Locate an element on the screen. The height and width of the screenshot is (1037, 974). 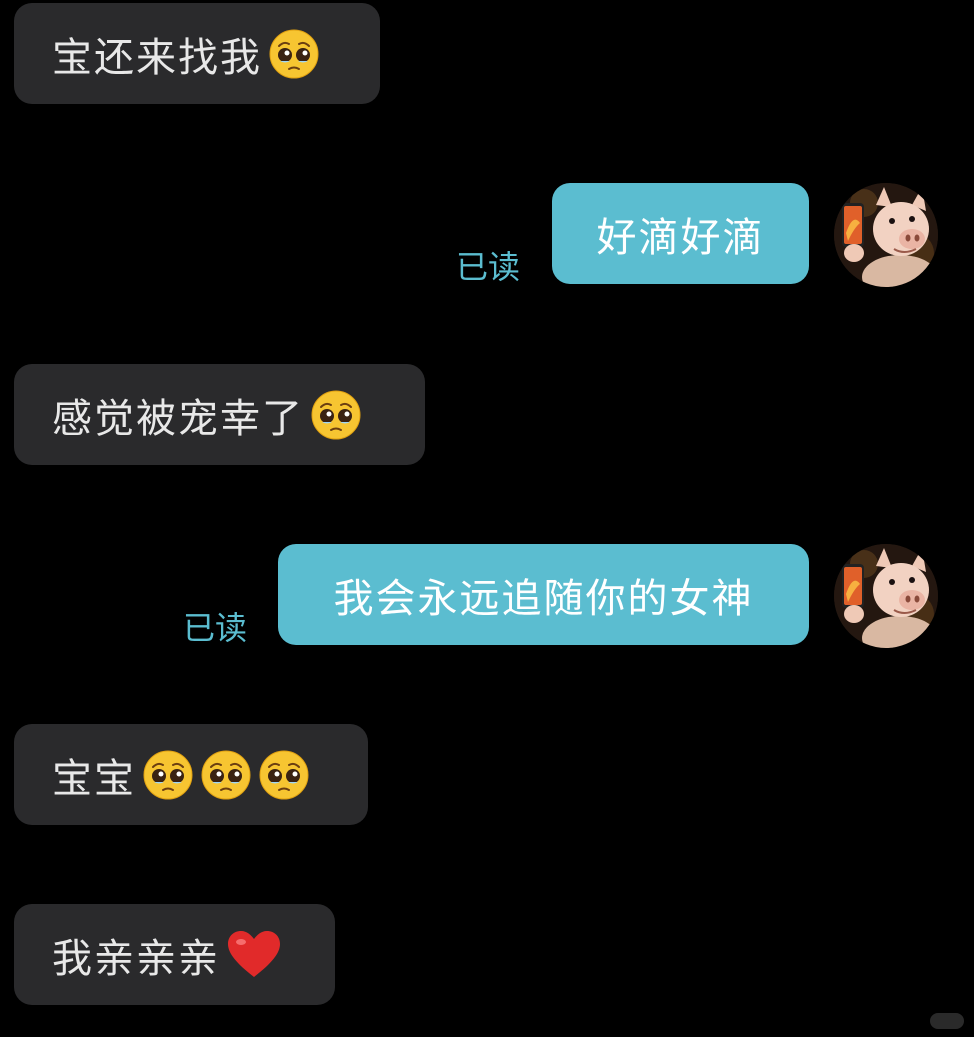
incoming-message: 我亲亲亲 is located at coordinates (174, 954).